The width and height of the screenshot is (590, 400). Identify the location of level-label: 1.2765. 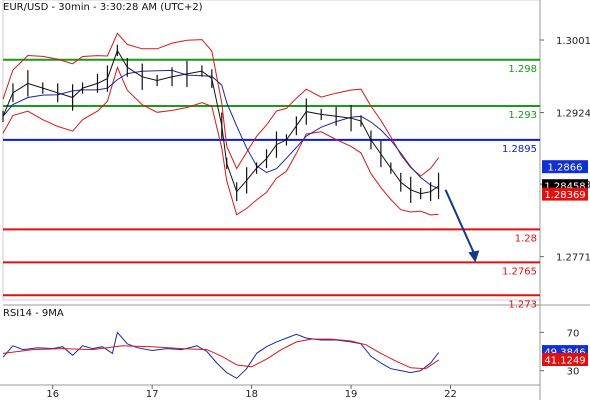
(519, 271).